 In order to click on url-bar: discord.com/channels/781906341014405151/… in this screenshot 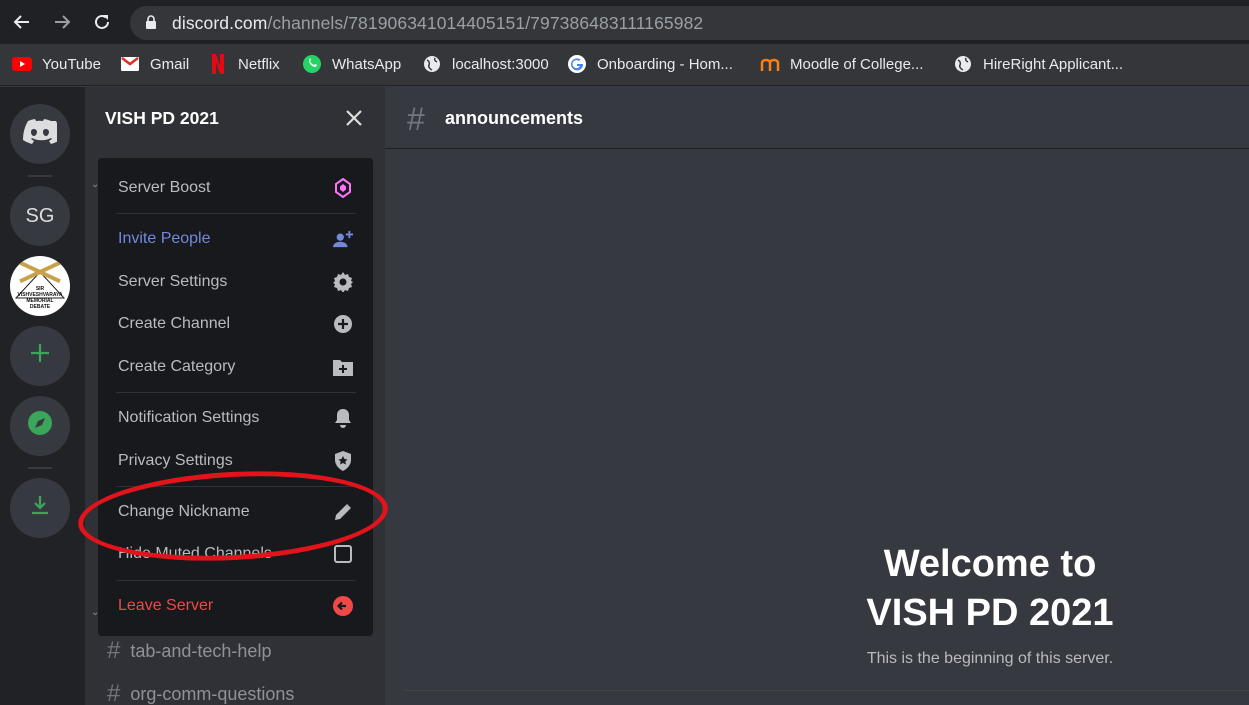, I will do `click(689, 23)`.